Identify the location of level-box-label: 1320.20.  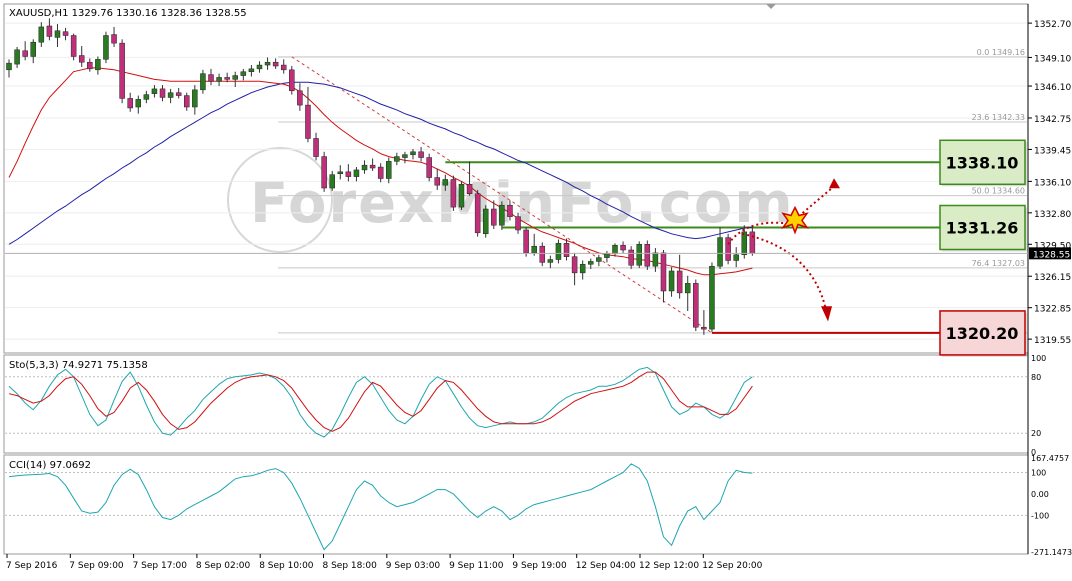
(982, 333).